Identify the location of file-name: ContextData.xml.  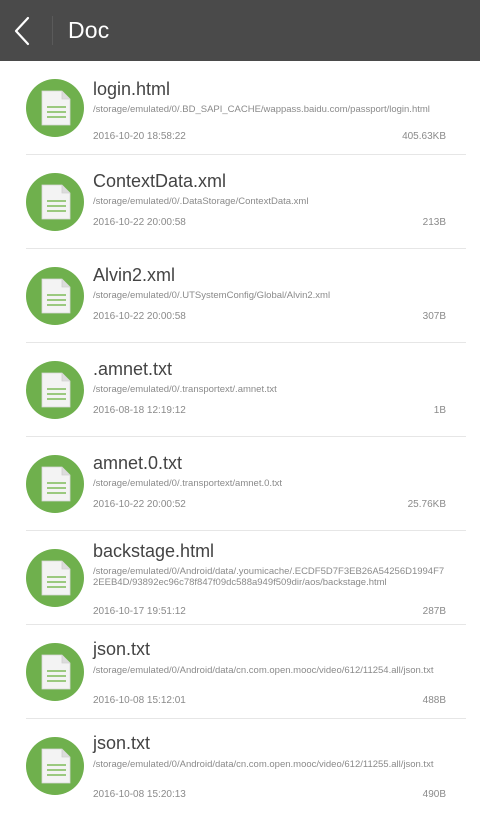
(160, 181).